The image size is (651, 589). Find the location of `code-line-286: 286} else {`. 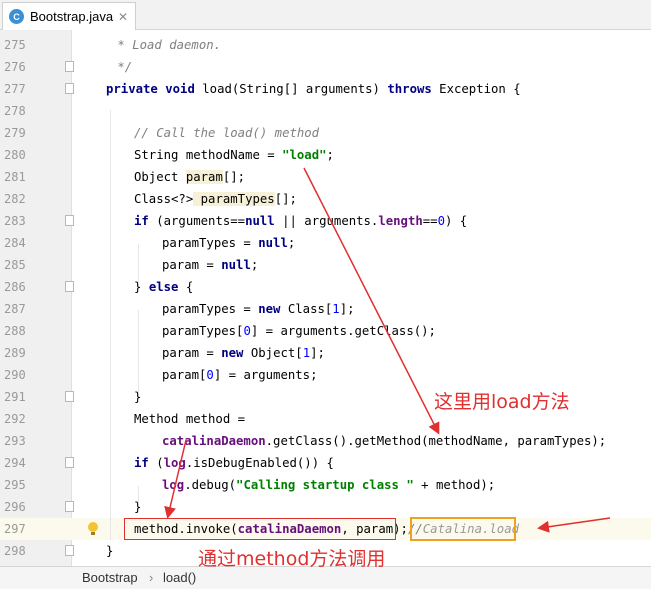

code-line-286: 286} else { is located at coordinates (325, 287).